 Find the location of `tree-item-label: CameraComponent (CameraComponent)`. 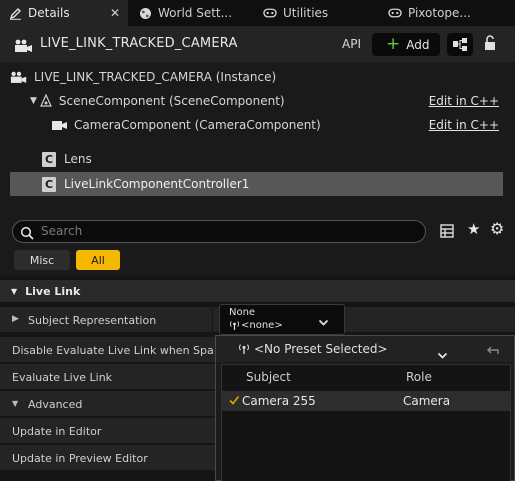

tree-item-label: CameraComponent (CameraComponent) is located at coordinates (197, 125).